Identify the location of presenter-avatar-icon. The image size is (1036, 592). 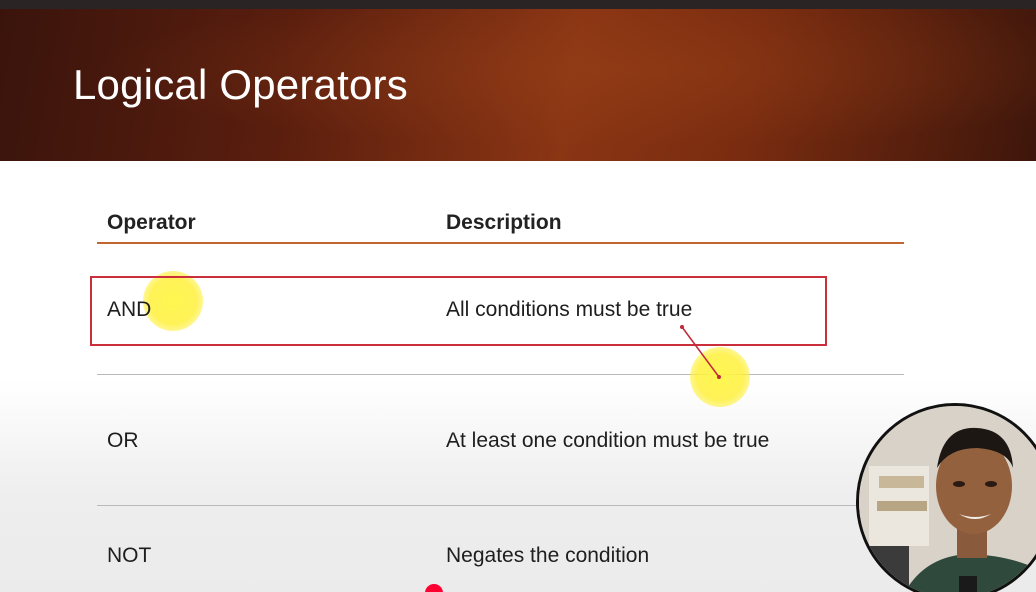
(947, 499).